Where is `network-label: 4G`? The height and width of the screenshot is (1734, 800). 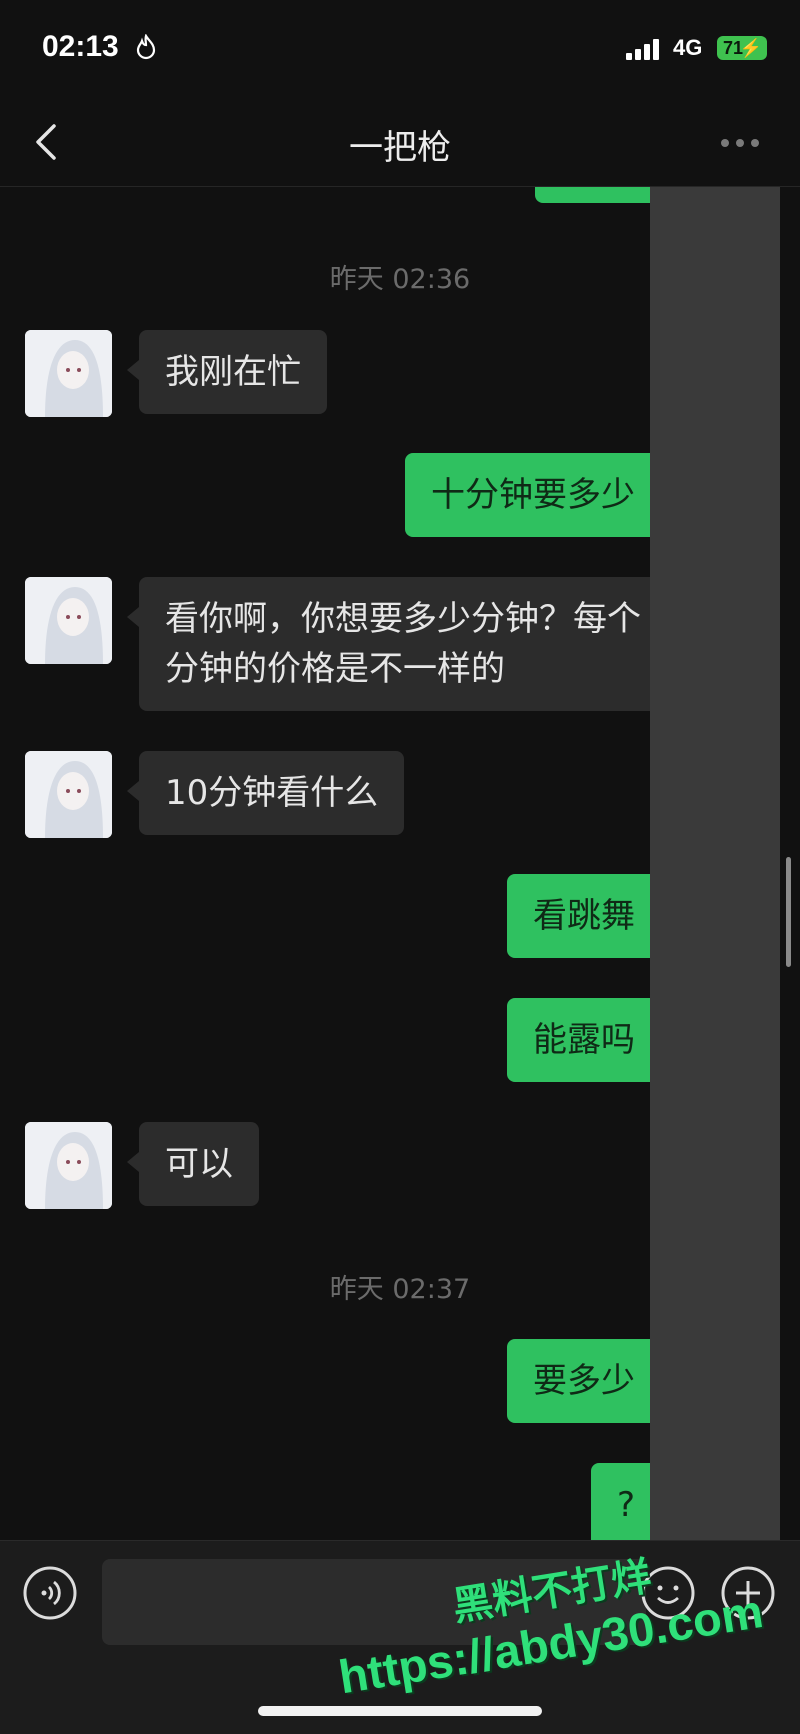 network-label: 4G is located at coordinates (688, 47).